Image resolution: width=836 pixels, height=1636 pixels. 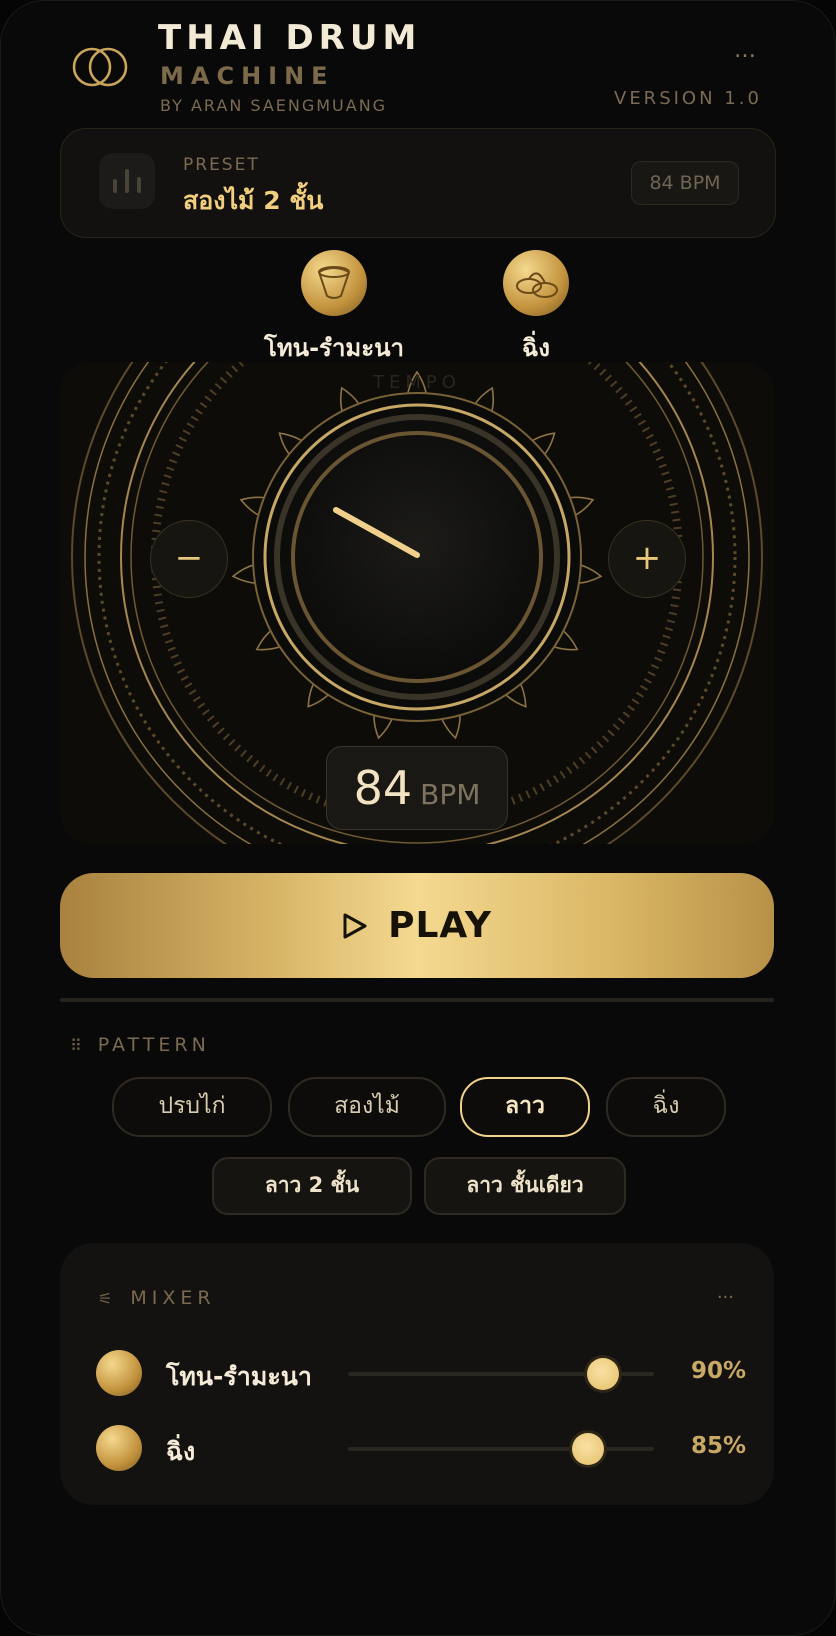 What do you see at coordinates (725, 1297) in the screenshot?
I see `mixer-more-icon: ···` at bounding box center [725, 1297].